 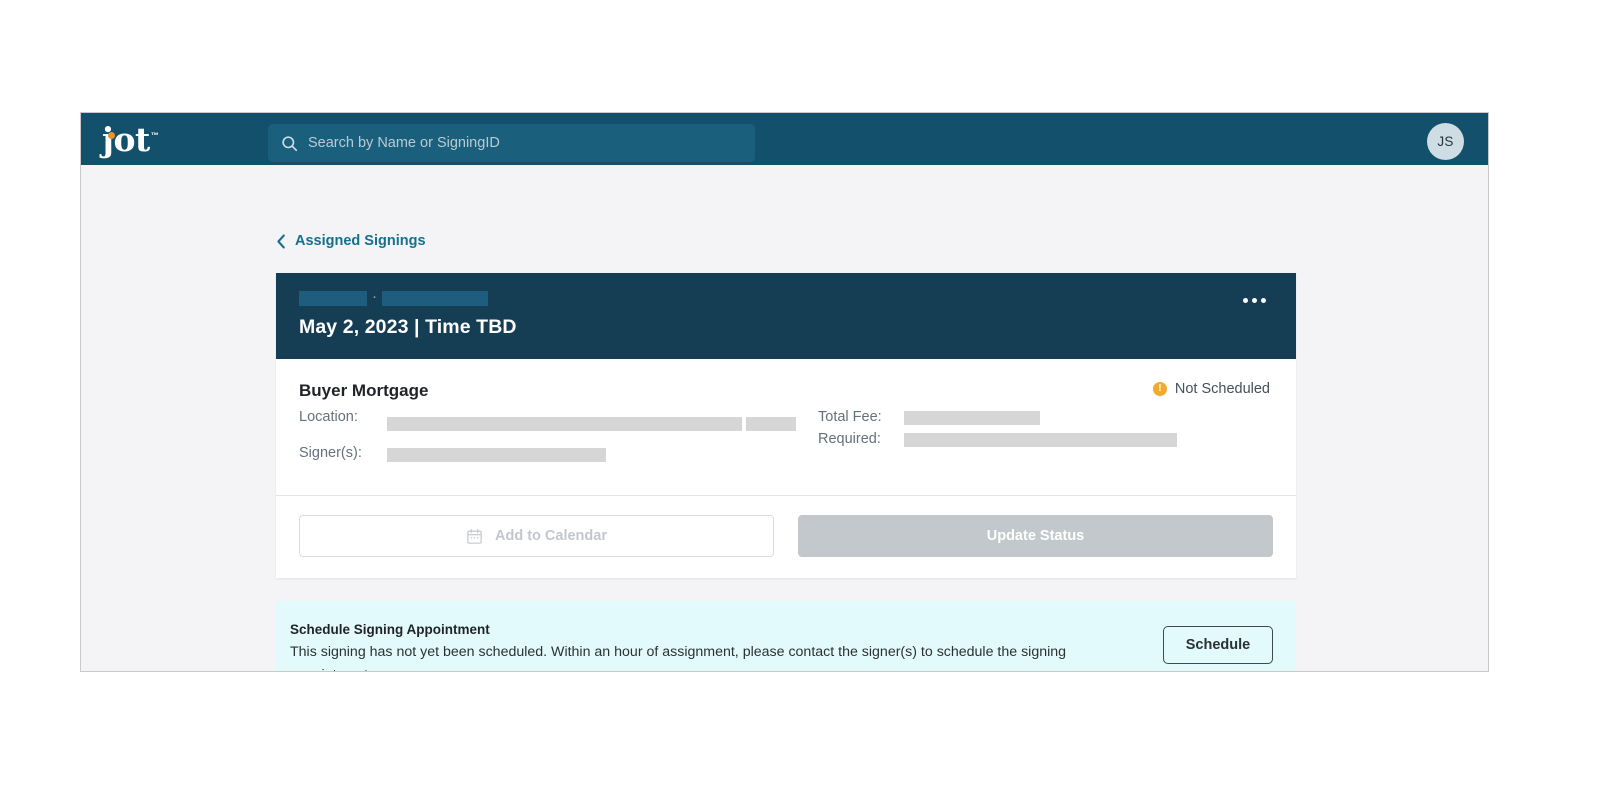 What do you see at coordinates (786, 536) in the screenshot?
I see `signing-card-actions: Add to Calendar Update Status` at bounding box center [786, 536].